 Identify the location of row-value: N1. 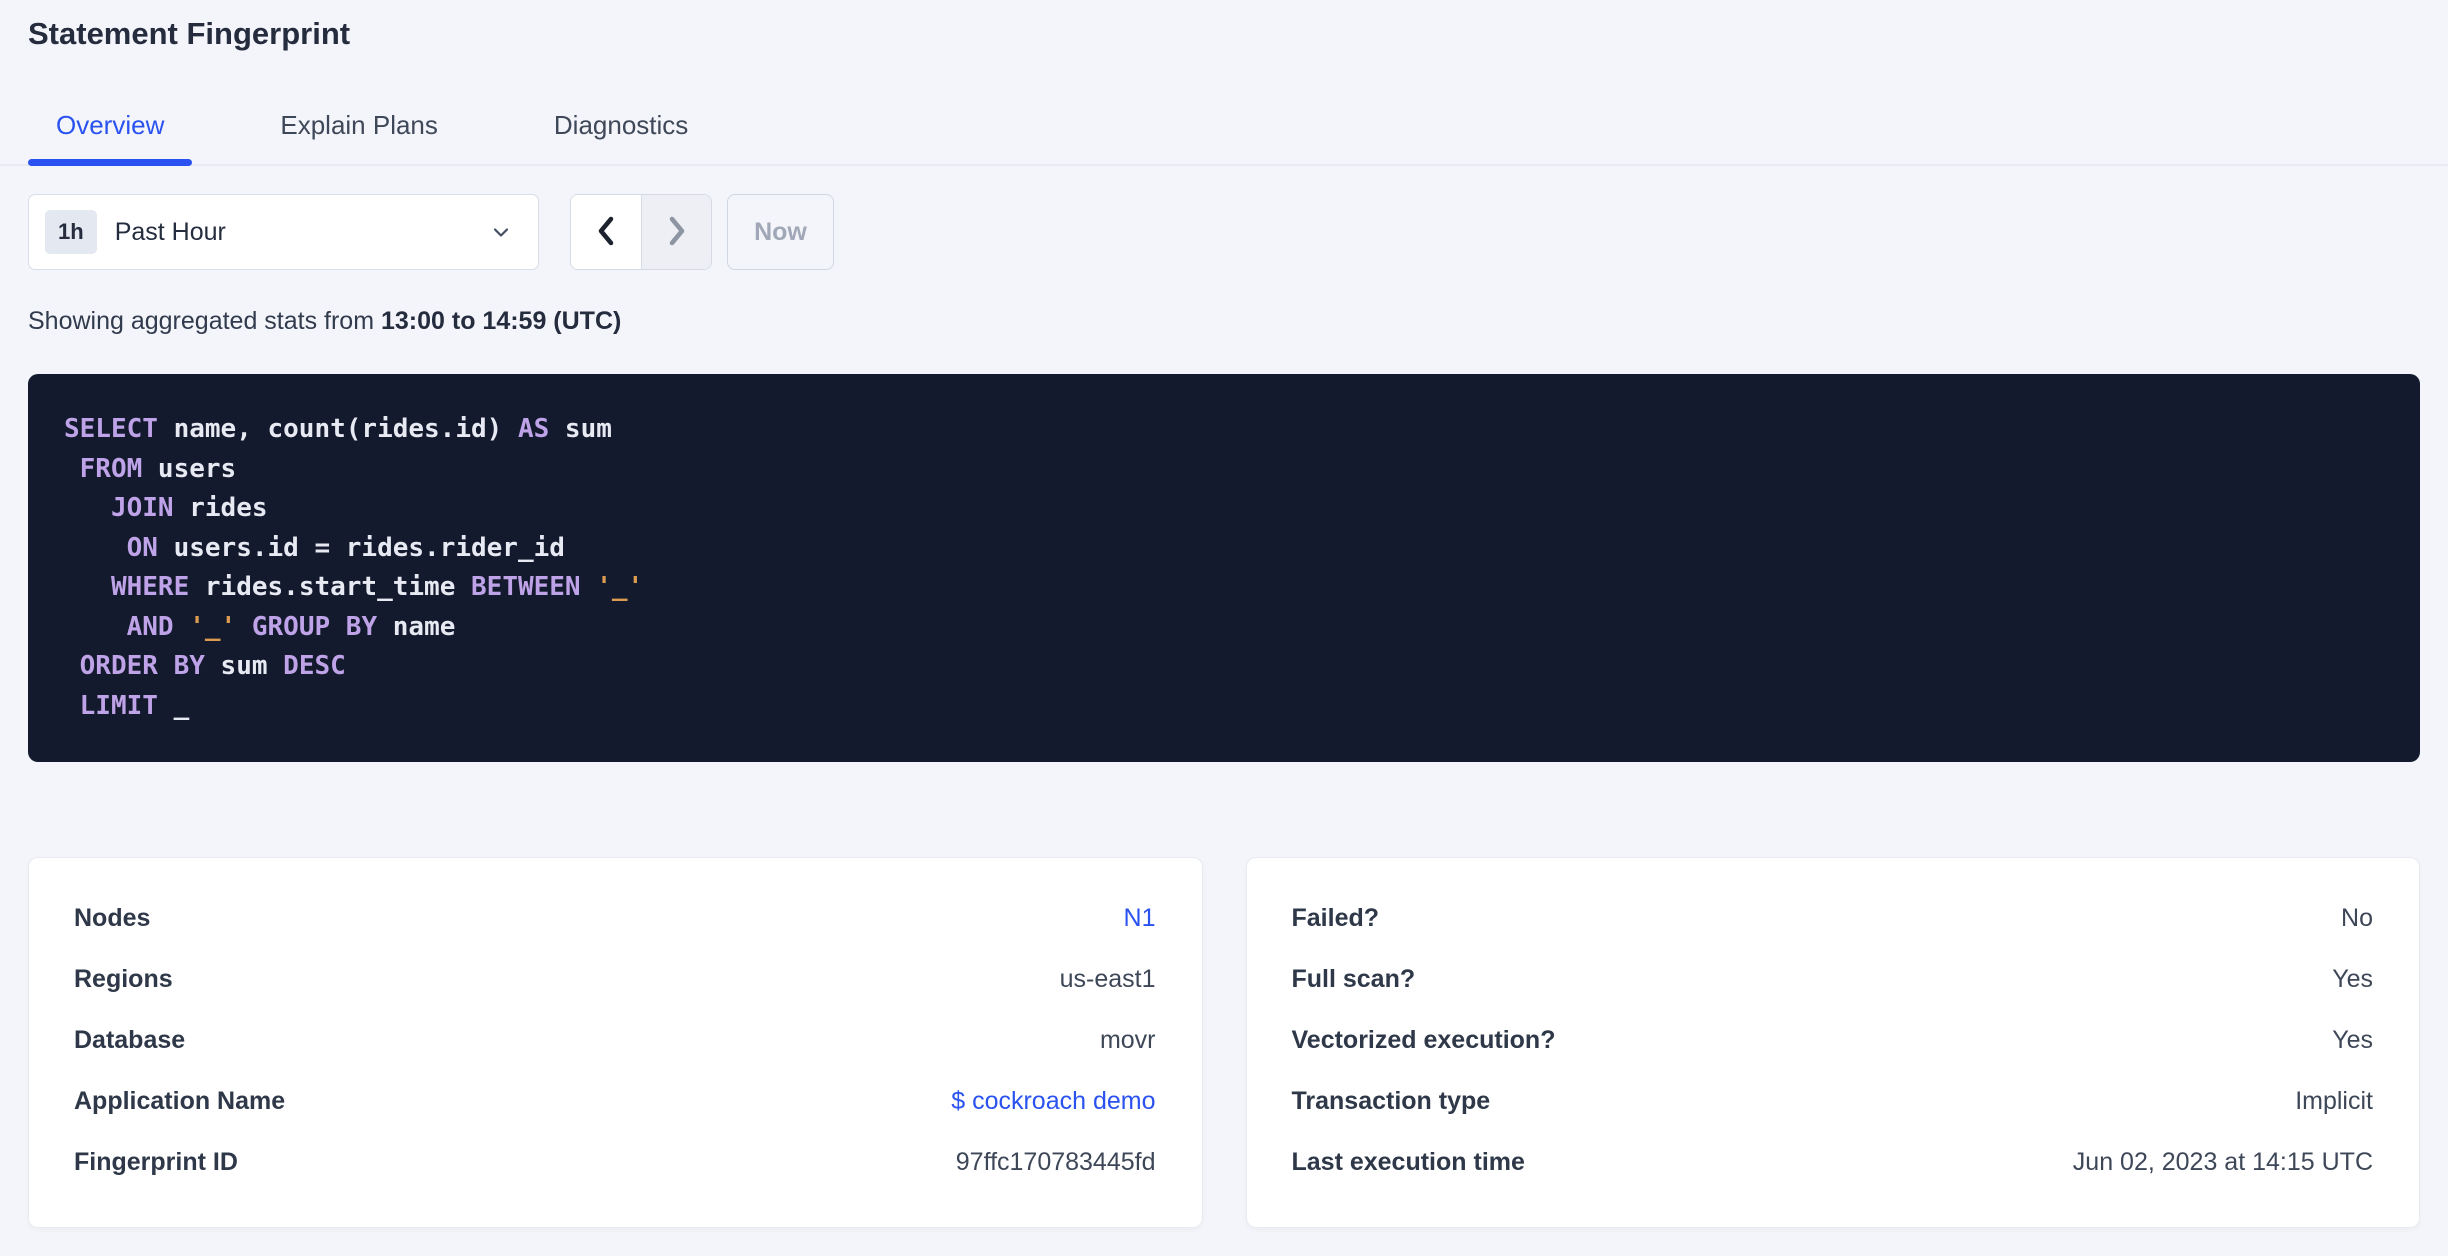
(1140, 918).